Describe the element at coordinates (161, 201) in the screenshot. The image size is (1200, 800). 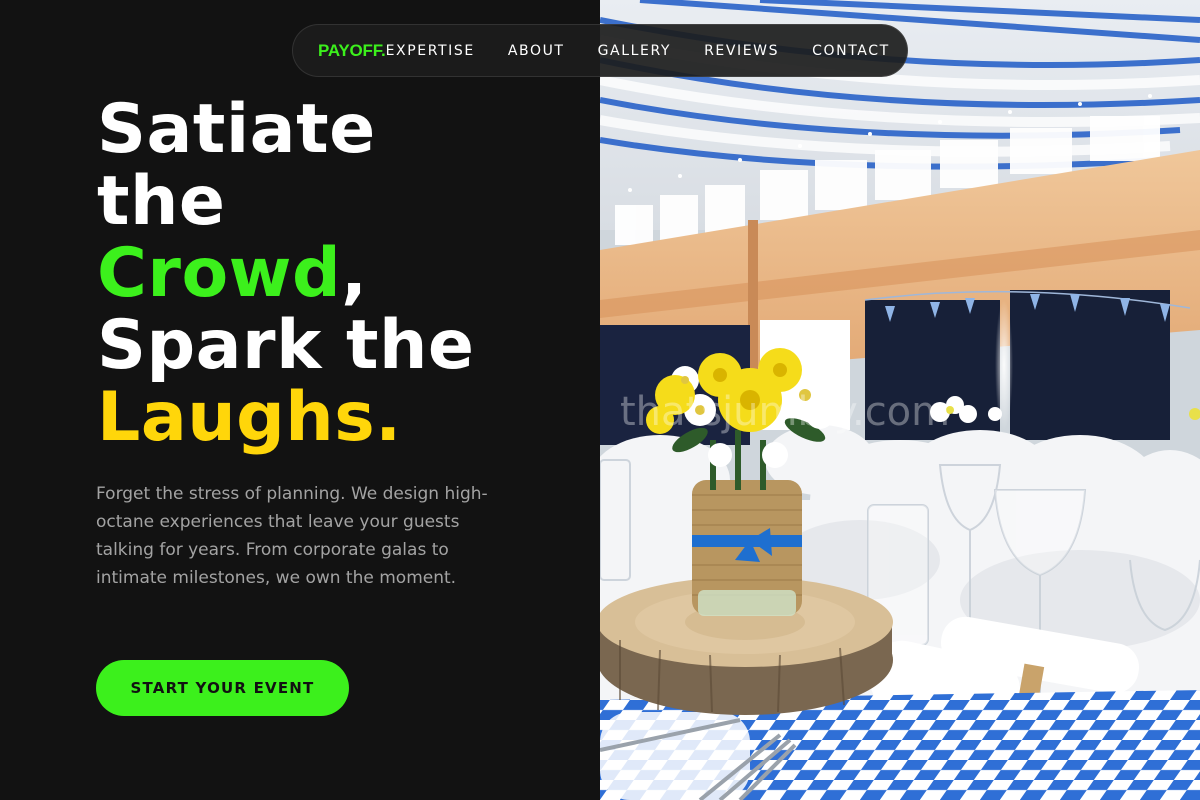
I see `headline-line-2: the` at that location.